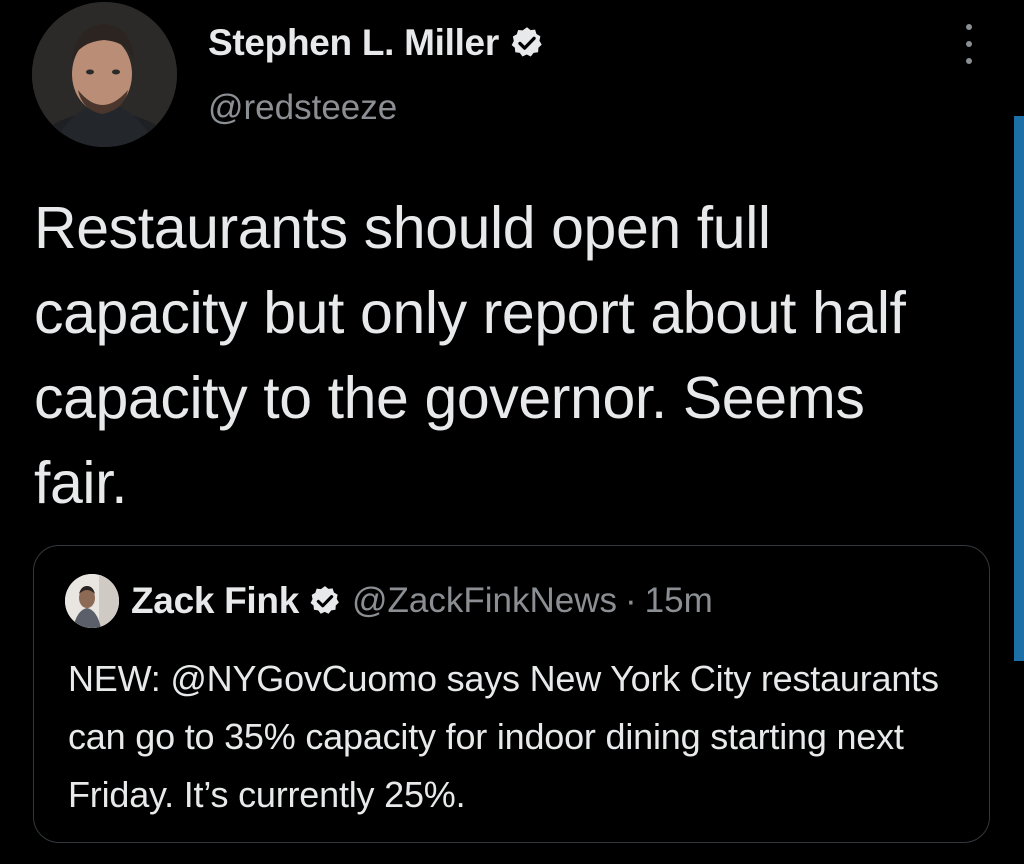 The width and height of the screenshot is (1024, 864). I want to click on quoted-author-avatar, so click(92, 601).